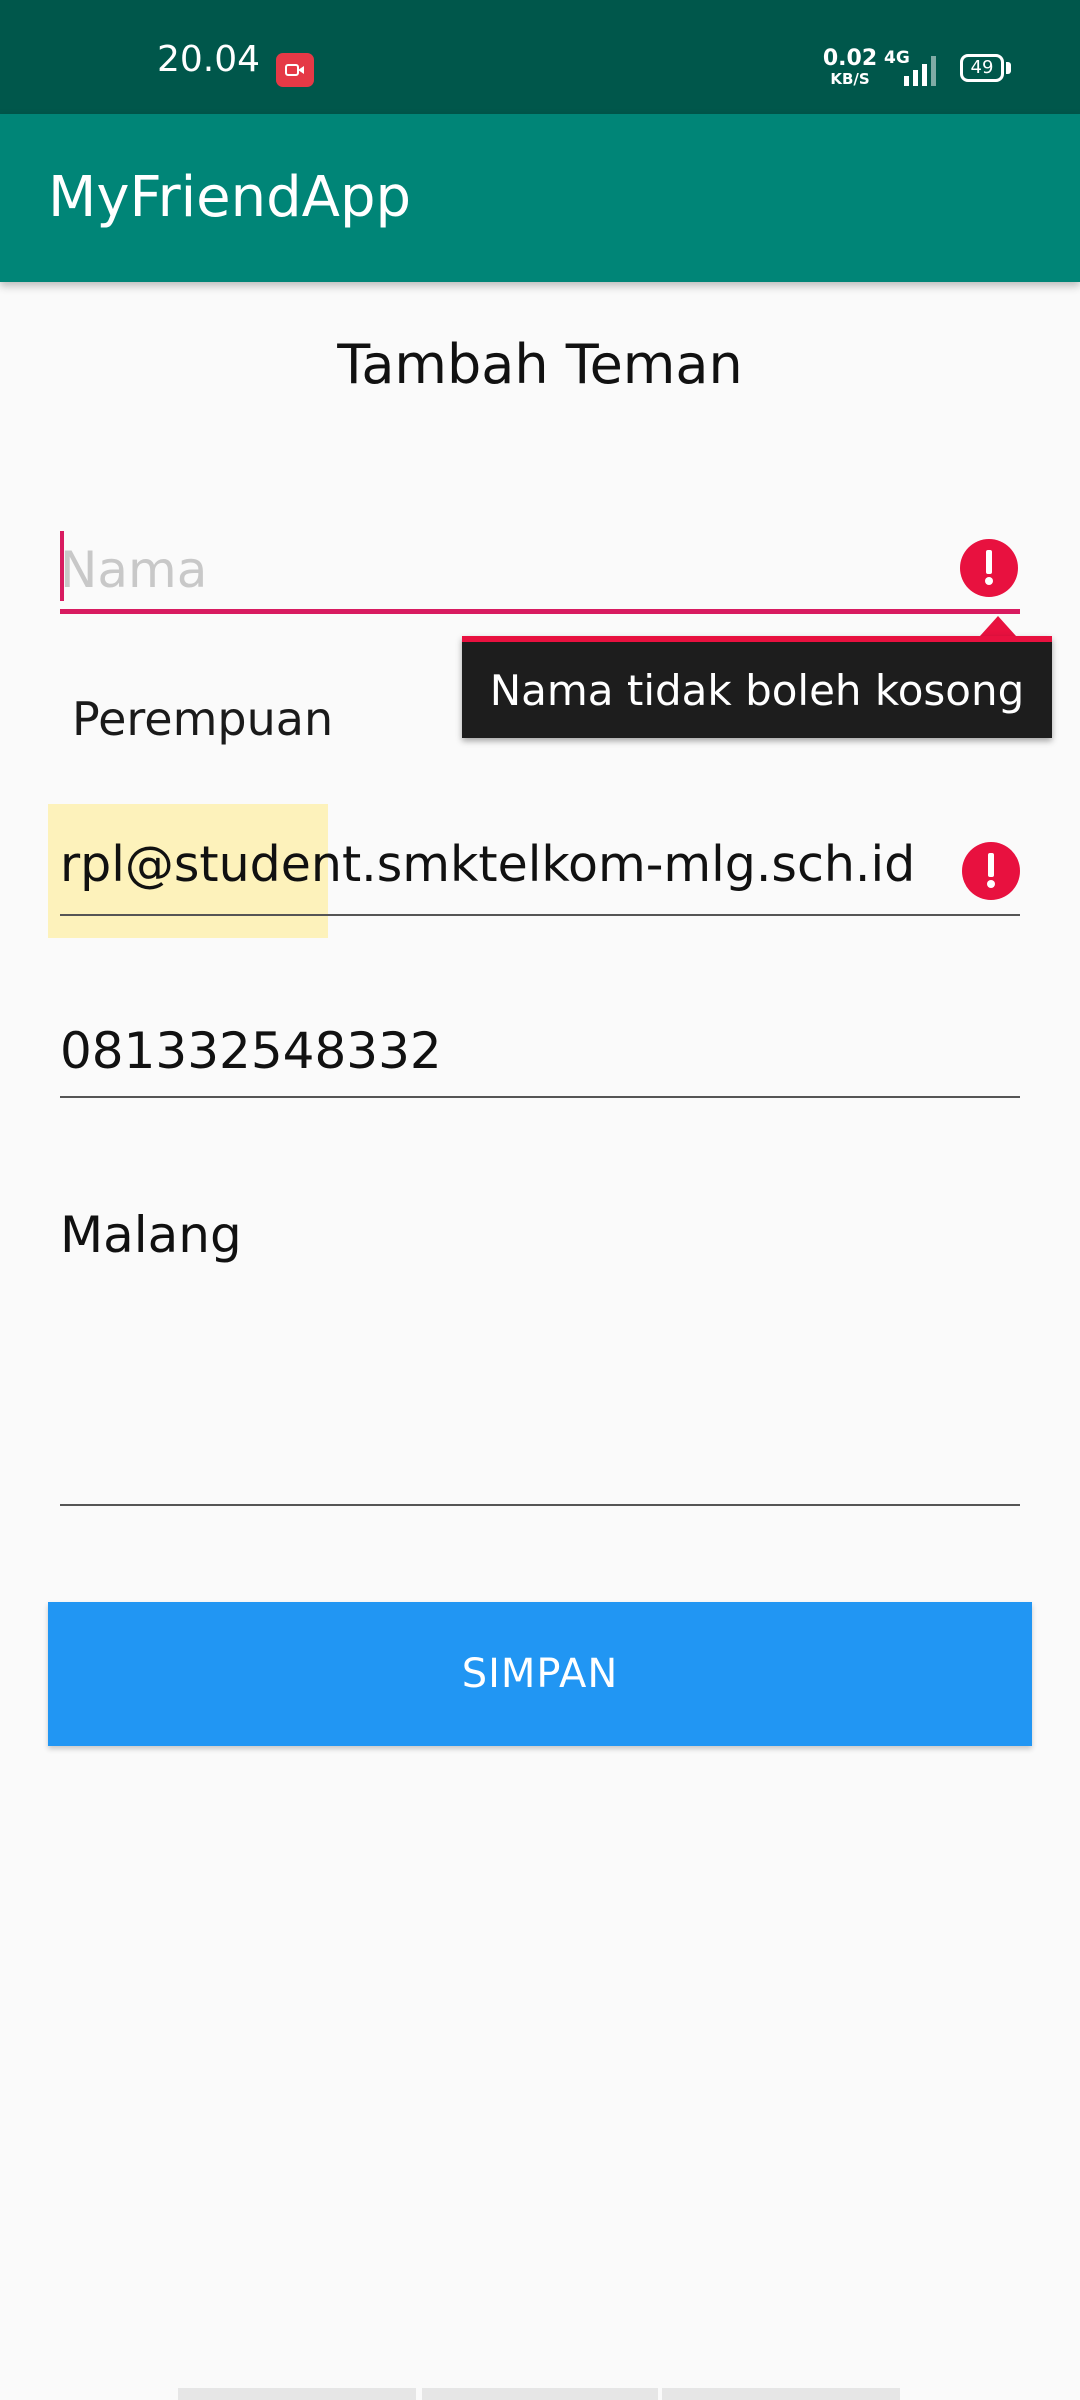 The width and height of the screenshot is (1080, 2400). I want to click on email-field: rpl@student.smktelkom-mlg.sch.id, so click(540, 875).